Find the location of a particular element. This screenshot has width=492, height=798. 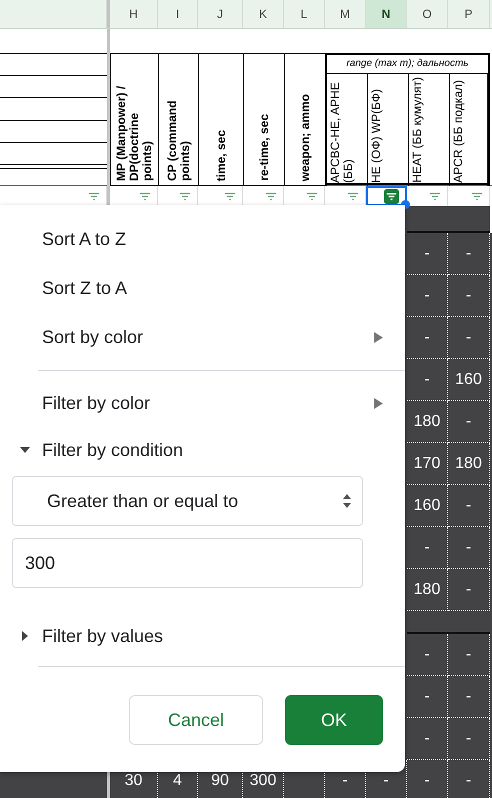

condition-dropdown: Greater than or equal to is located at coordinates (187, 501).